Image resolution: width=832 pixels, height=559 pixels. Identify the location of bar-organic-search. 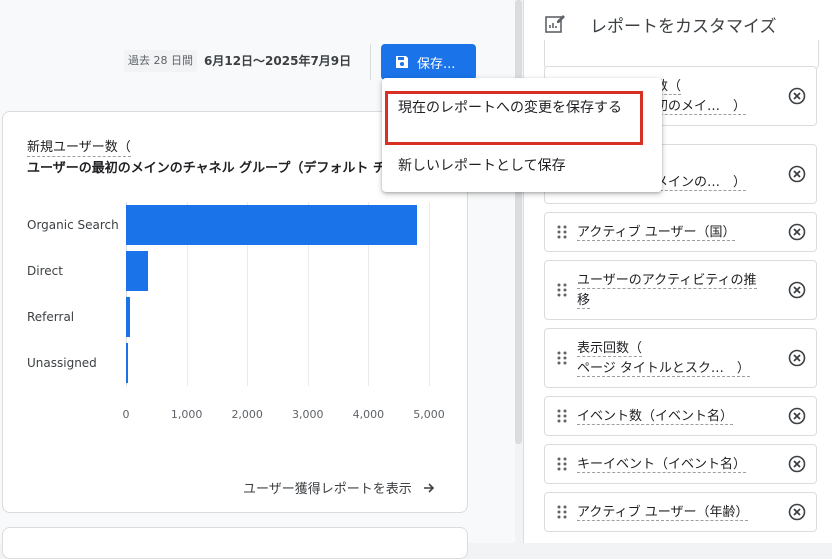
(271, 225).